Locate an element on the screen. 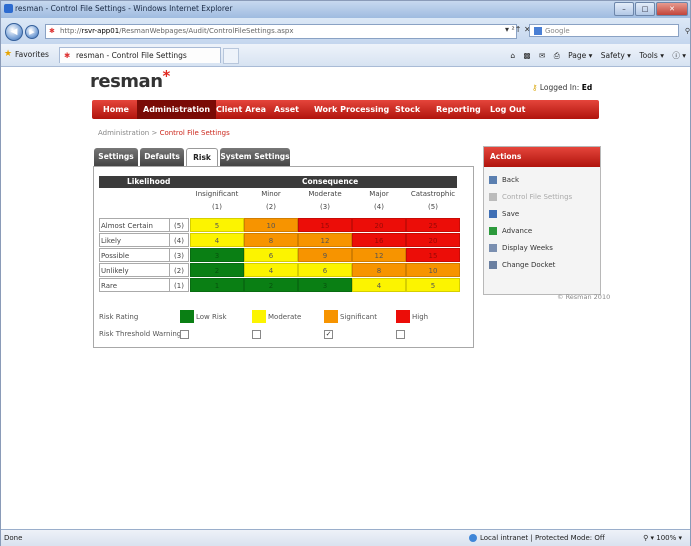 This screenshot has height=546, width=691. risk-level-label: Low Risk is located at coordinates (211, 317).